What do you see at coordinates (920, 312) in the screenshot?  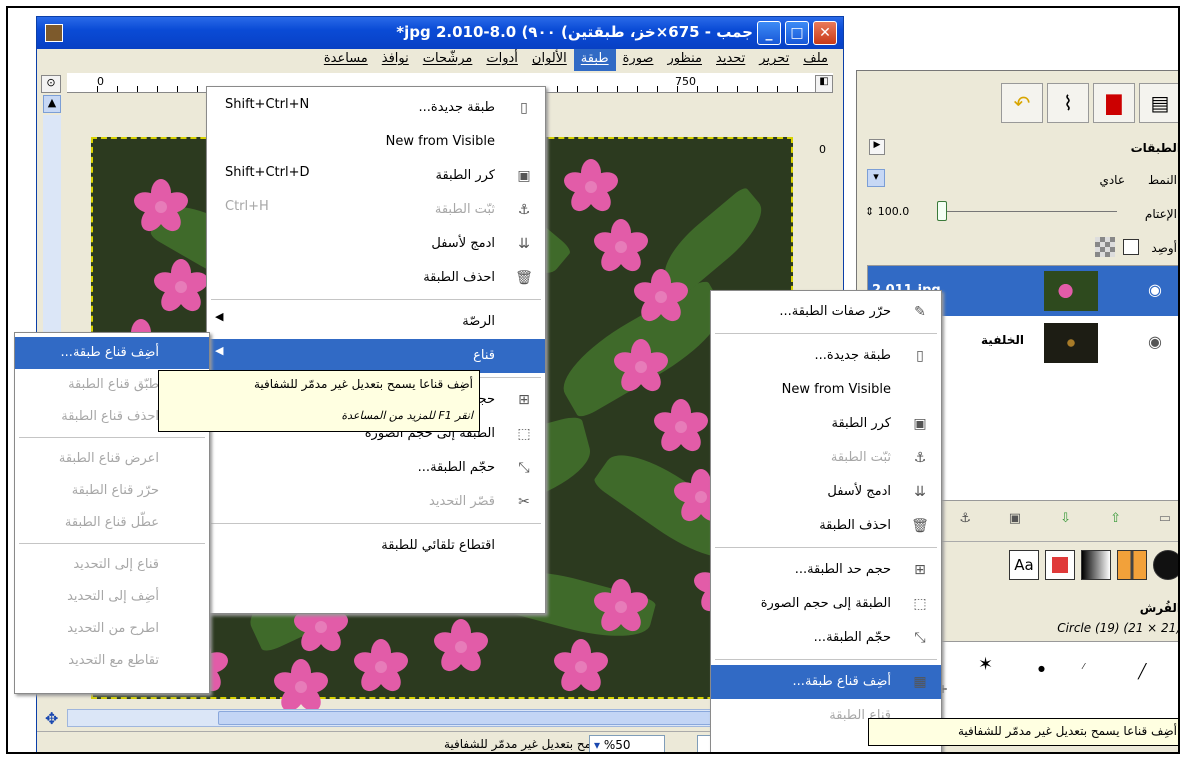 I see `edit-icon: ✎` at bounding box center [920, 312].